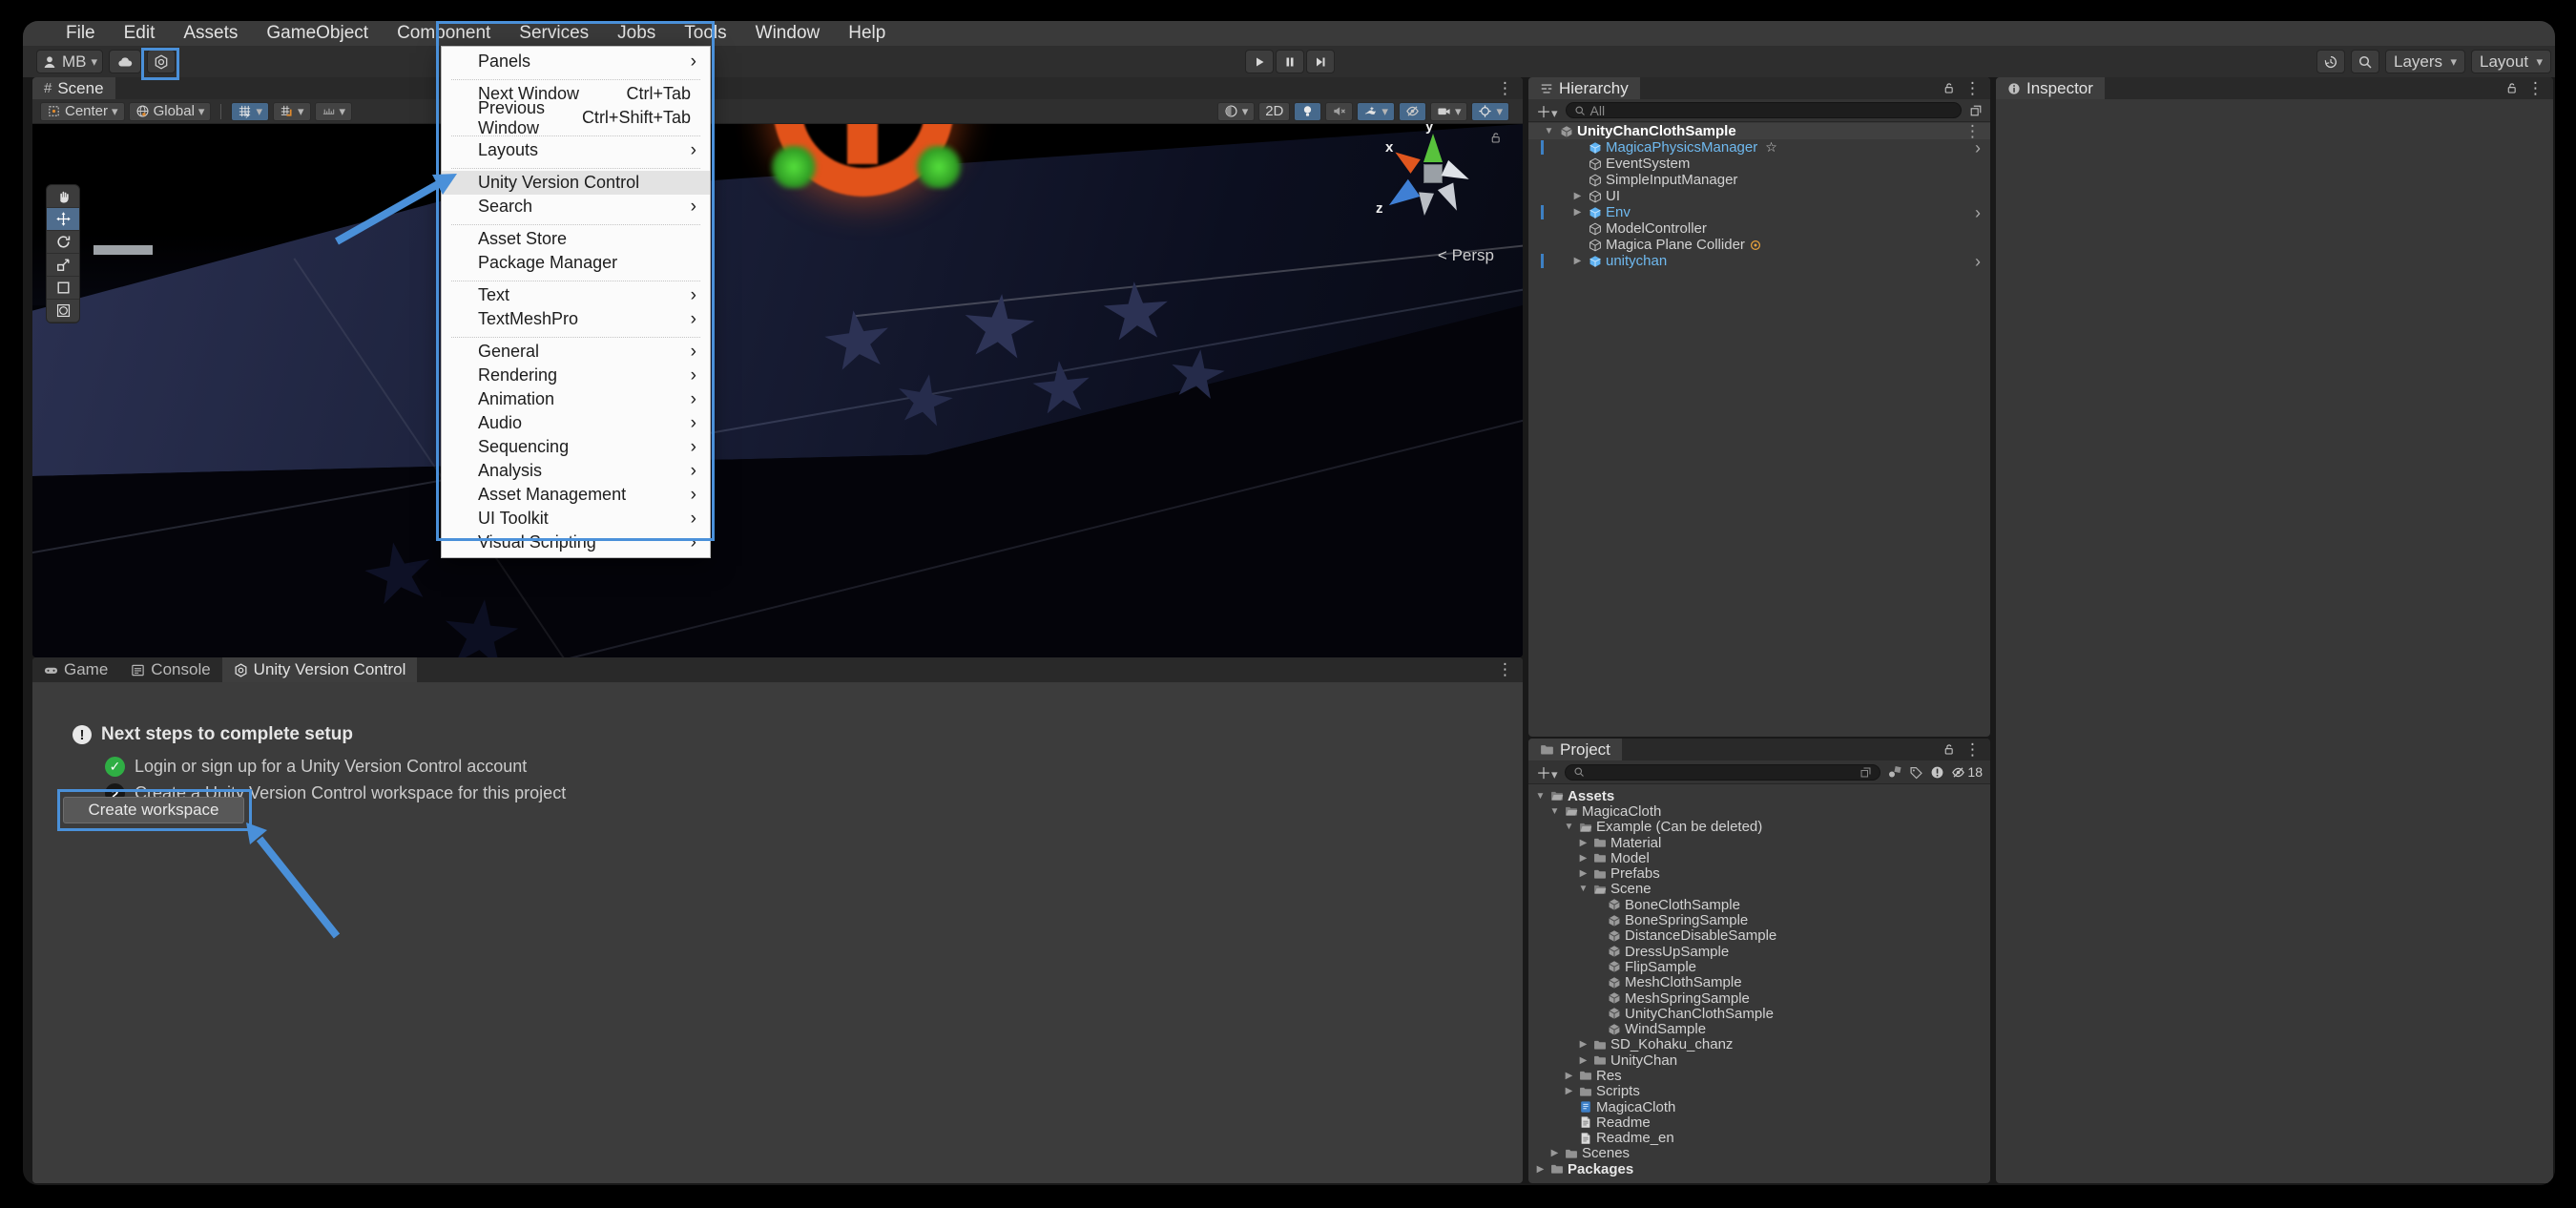 Image resolution: width=2576 pixels, height=1208 pixels. Describe the element at coordinates (1339, 111) in the screenshot. I see `scene-tool-audio-muted-icon-button` at that location.